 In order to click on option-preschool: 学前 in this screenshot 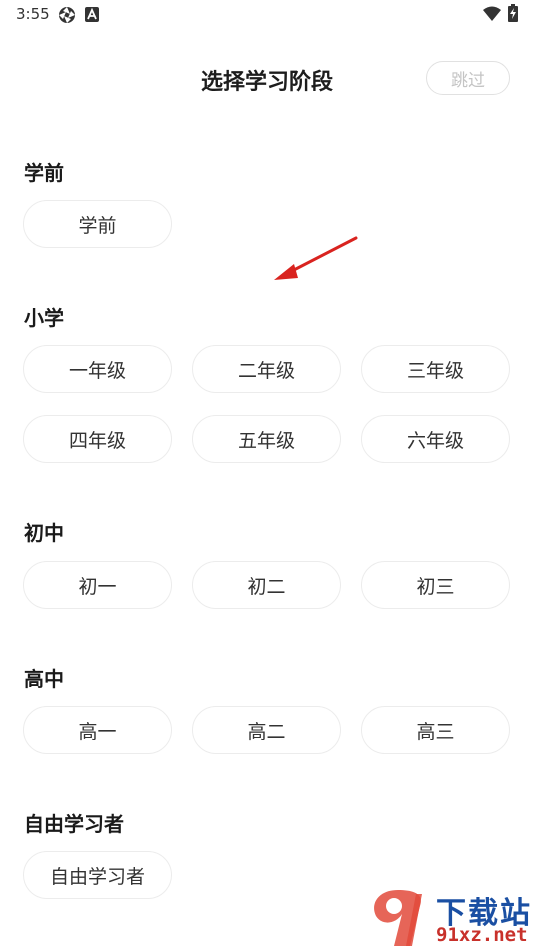, I will do `click(97, 224)`.